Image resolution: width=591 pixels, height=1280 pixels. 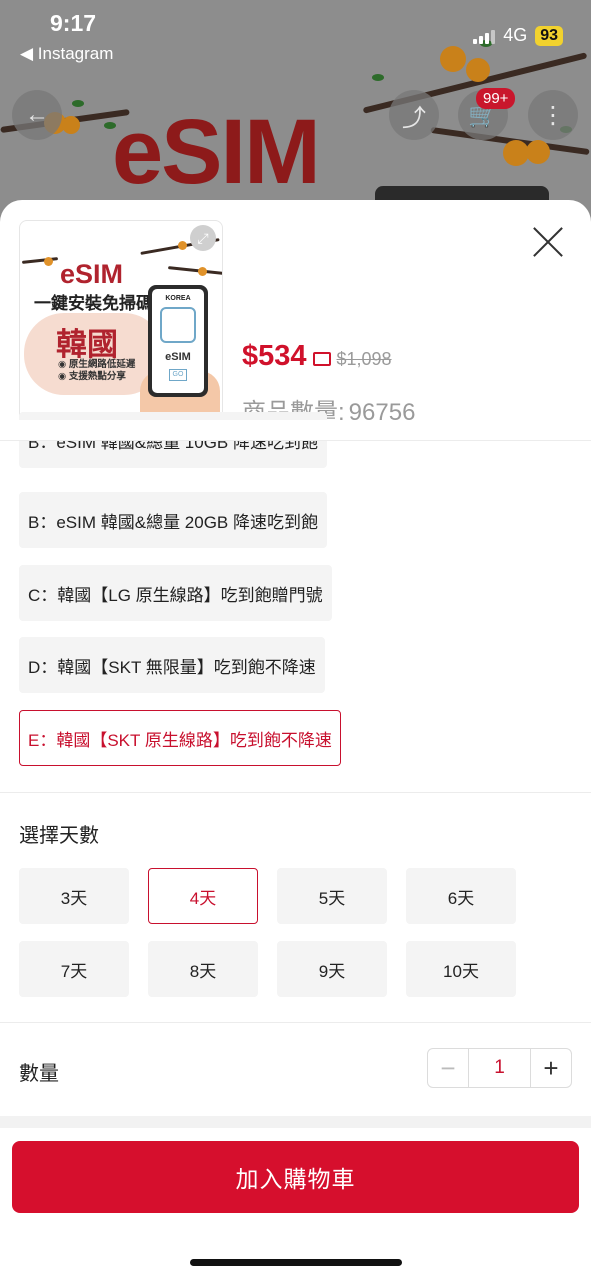 What do you see at coordinates (295, 1177) in the screenshot?
I see `add-to-cart-button: 加入購物車` at bounding box center [295, 1177].